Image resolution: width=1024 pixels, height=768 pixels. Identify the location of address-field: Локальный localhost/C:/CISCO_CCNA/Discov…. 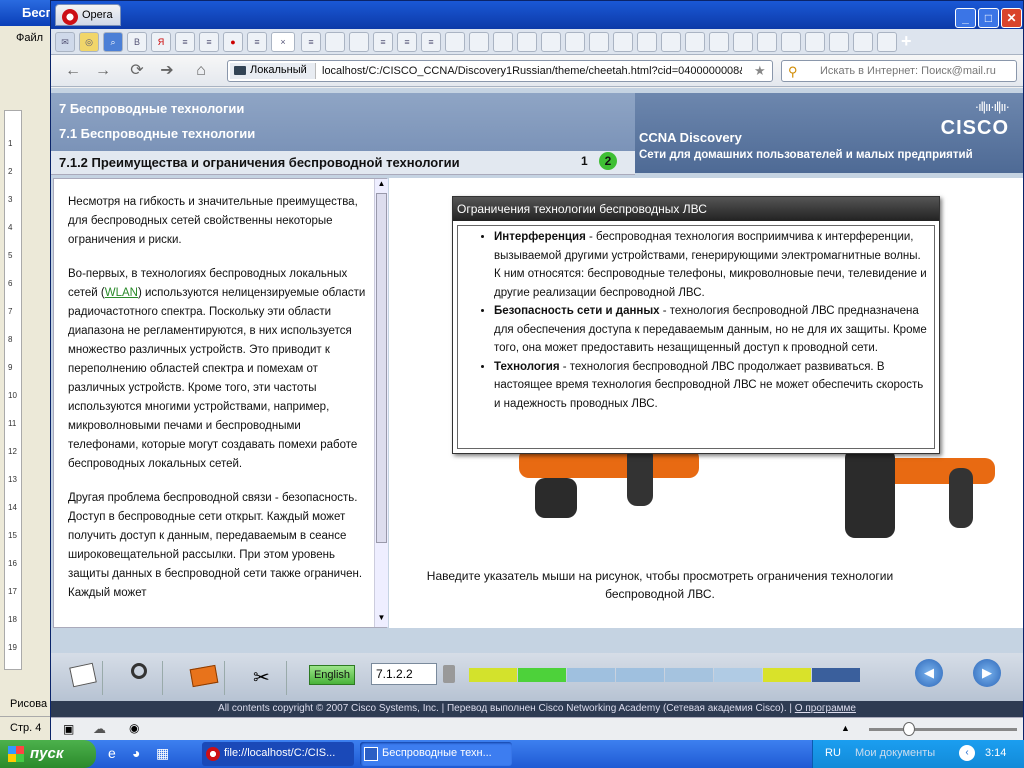
(500, 71).